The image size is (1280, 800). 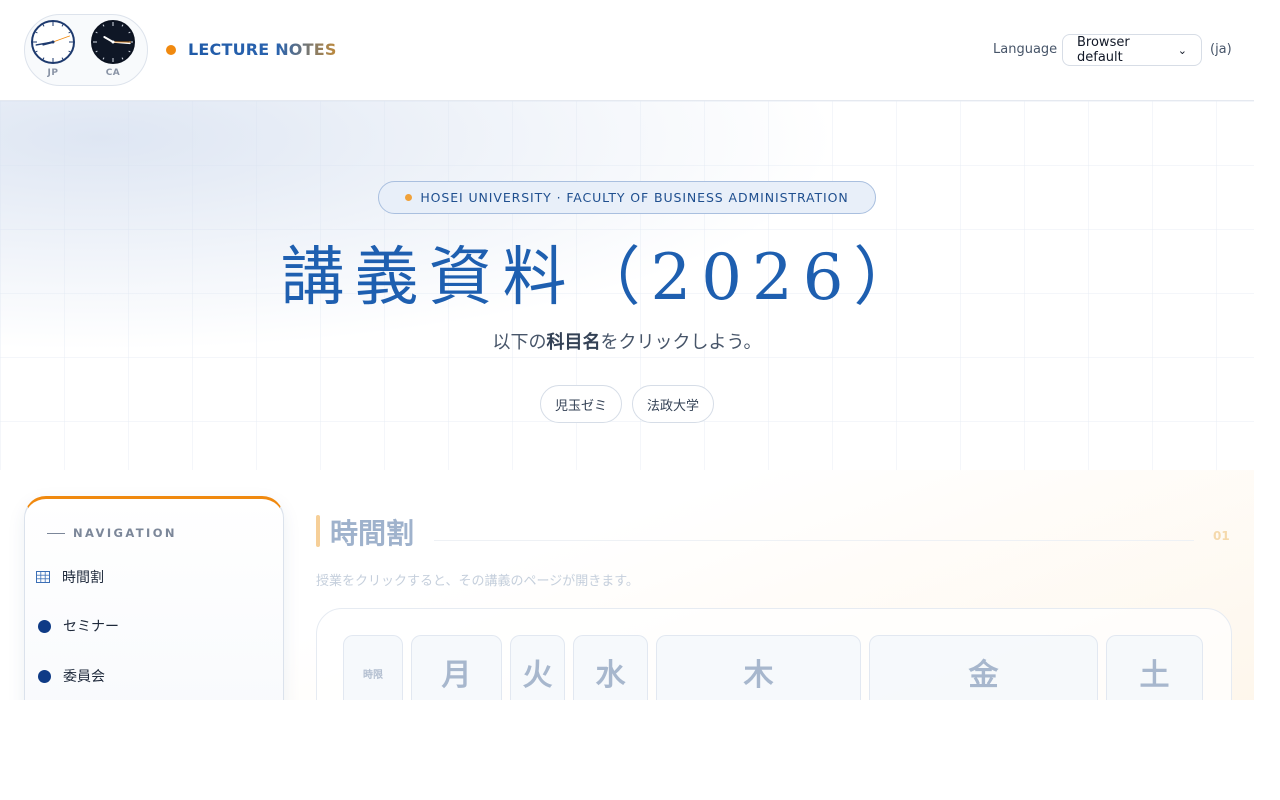 What do you see at coordinates (84, 677) in the screenshot?
I see `nav-item-label: 委員会` at bounding box center [84, 677].